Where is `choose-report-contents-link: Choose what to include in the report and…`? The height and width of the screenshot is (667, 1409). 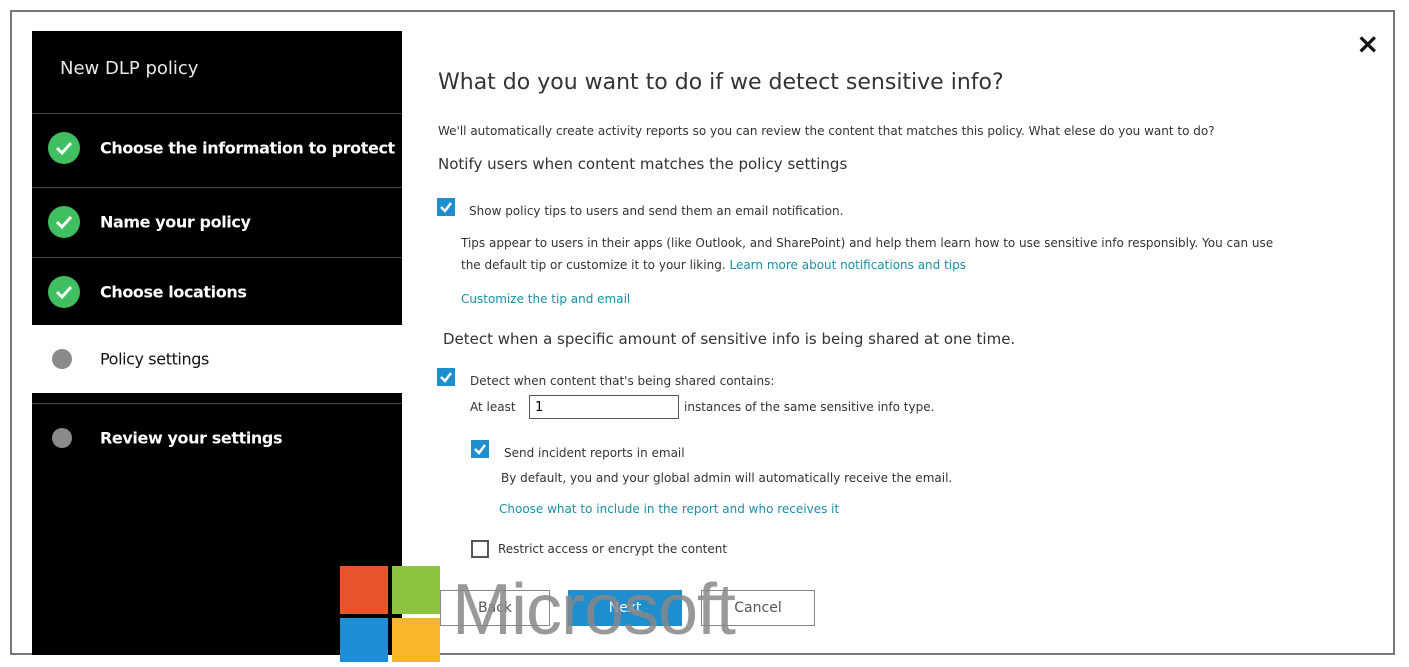
choose-report-contents-link: Choose what to include in the report and… is located at coordinates (669, 509).